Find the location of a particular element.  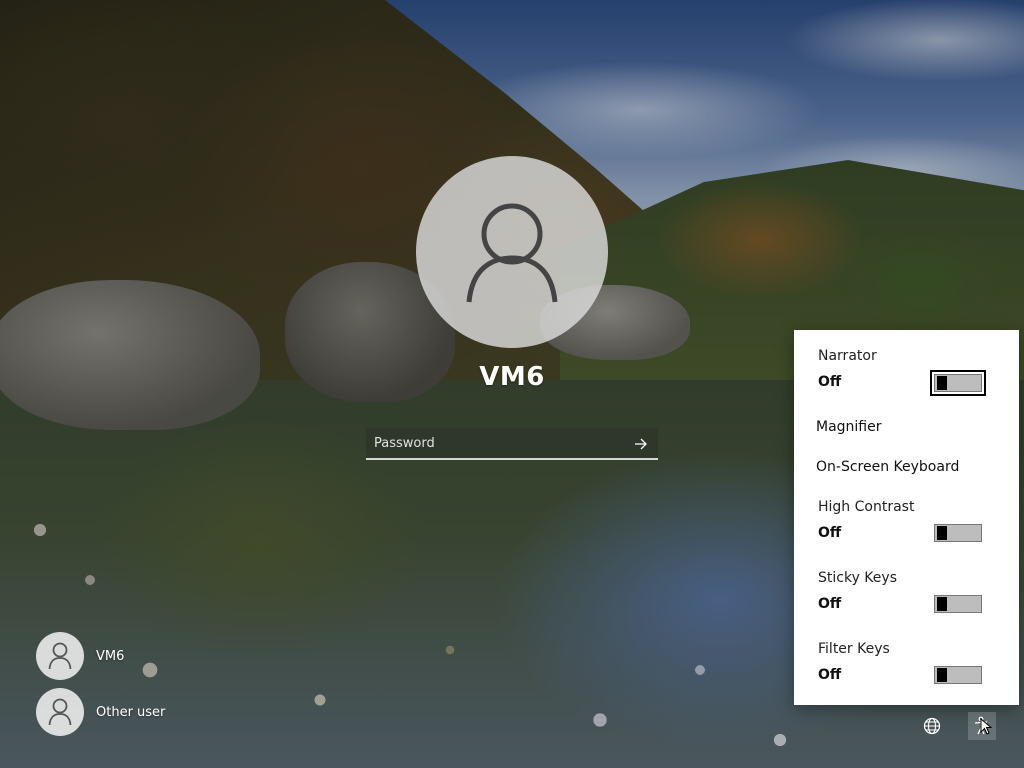

accessibility-item-magnifier: Magnifier is located at coordinates (906, 430).